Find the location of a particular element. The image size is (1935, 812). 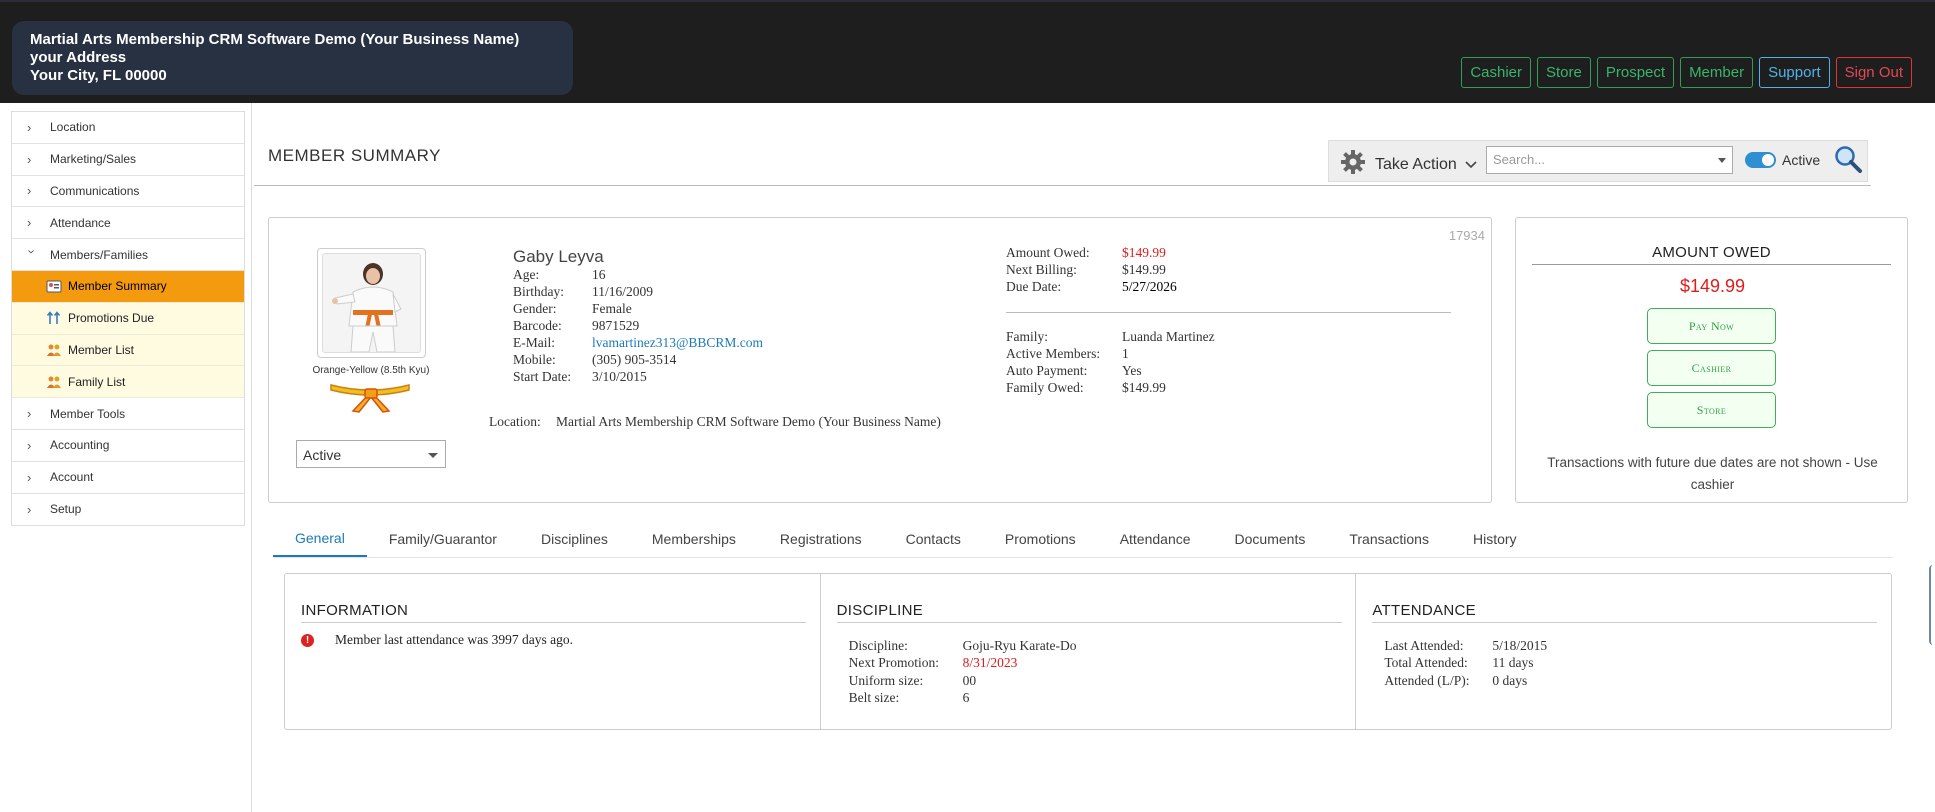

member-button: Member is located at coordinates (1717, 72).